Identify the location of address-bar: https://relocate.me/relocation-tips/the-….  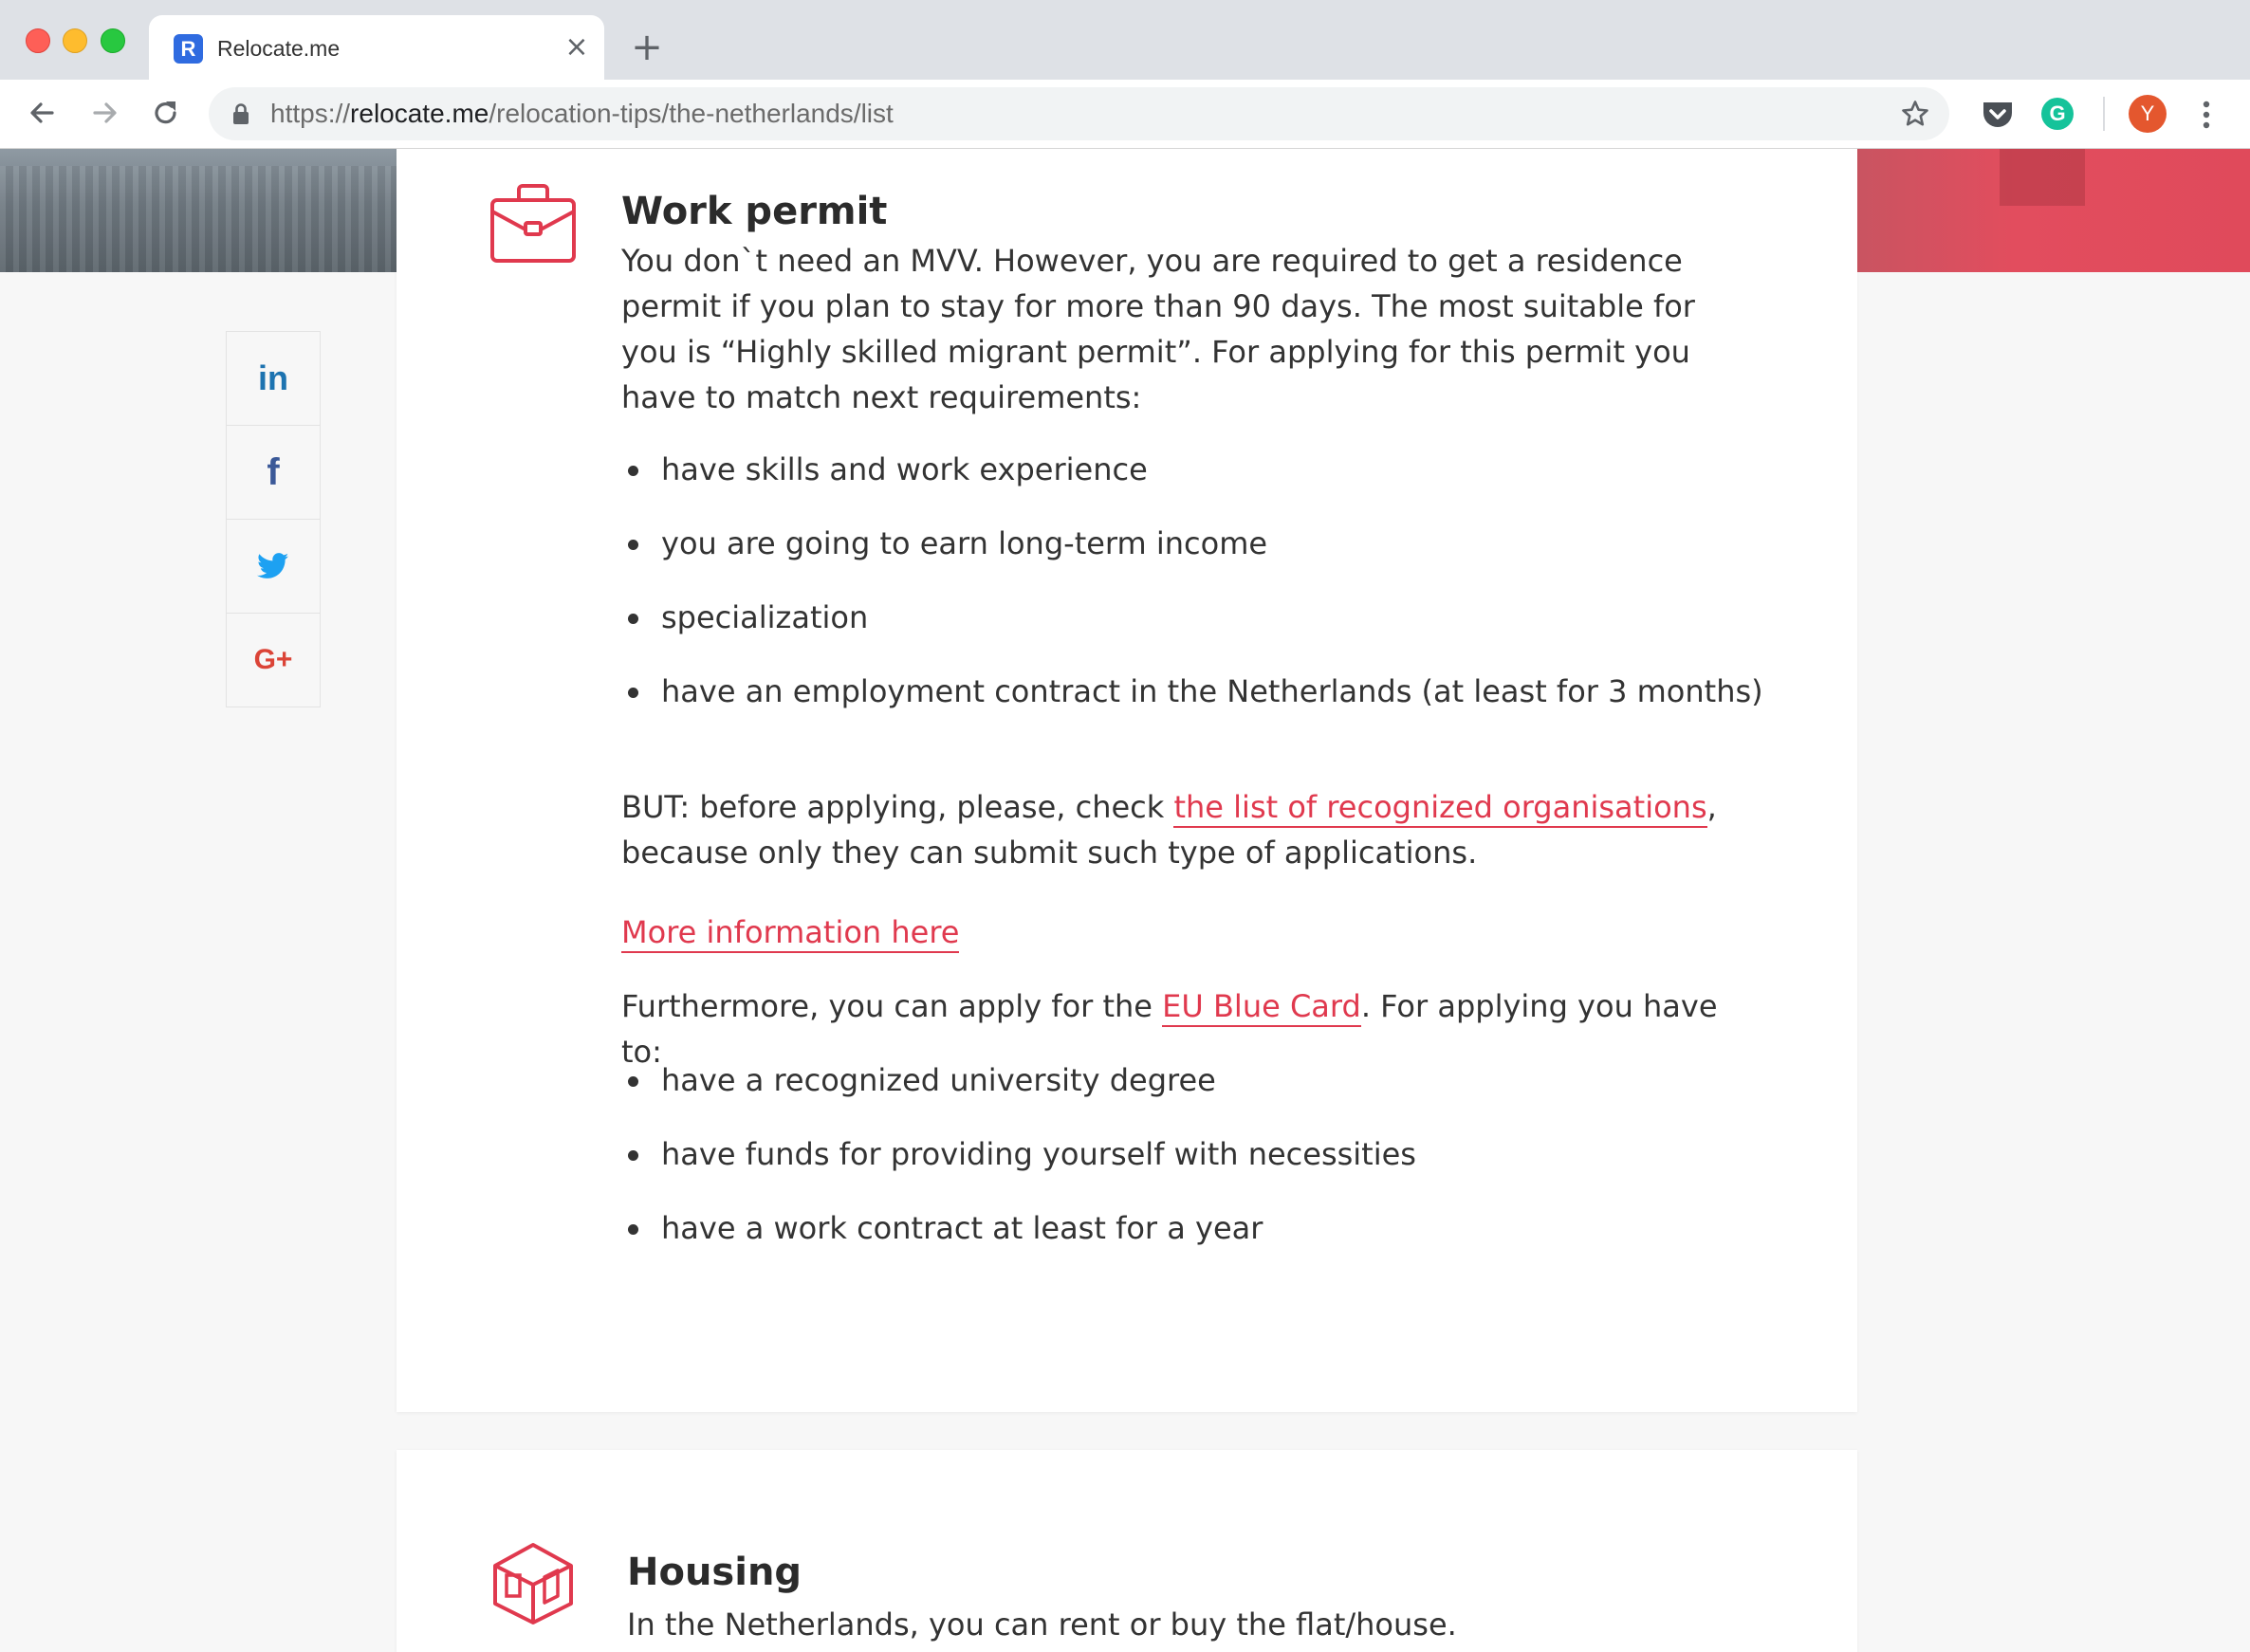
(1079, 113).